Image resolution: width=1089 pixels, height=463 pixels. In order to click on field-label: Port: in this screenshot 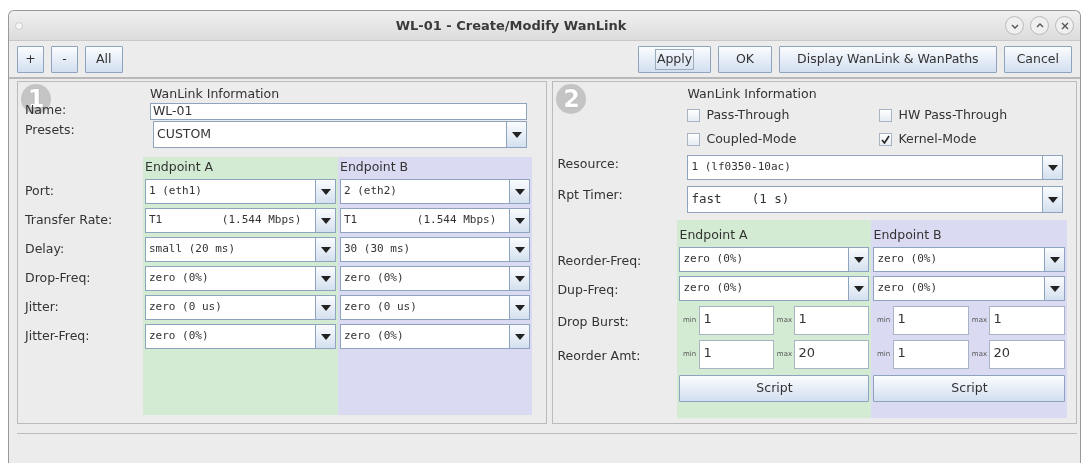, I will do `click(40, 191)`.